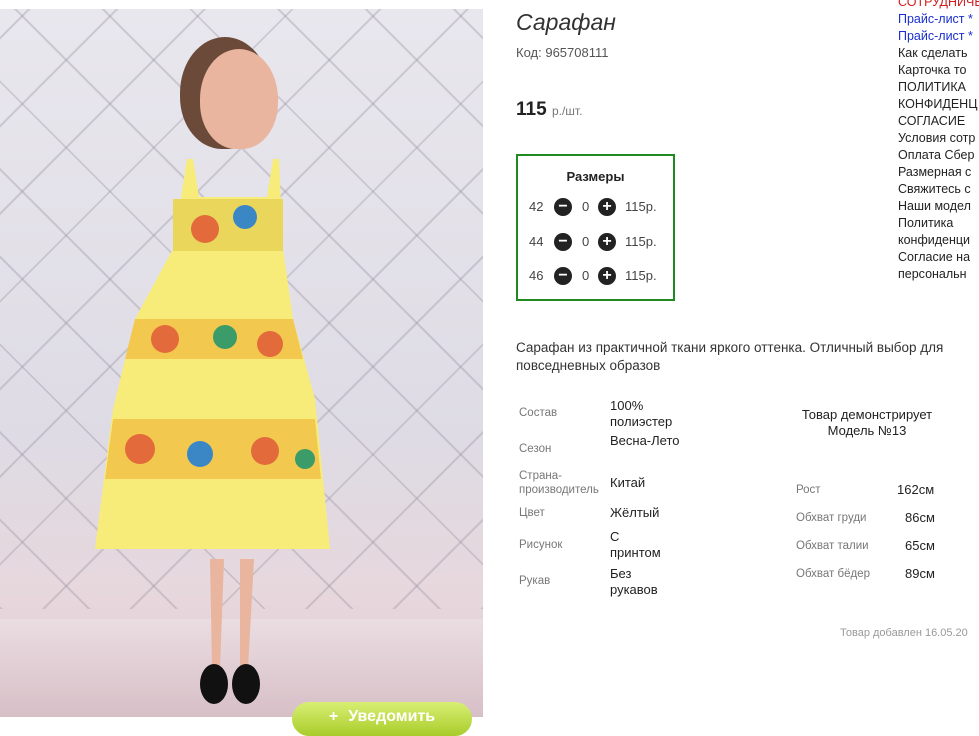 The height and width of the screenshot is (736, 979). Describe the element at coordinates (212, 354) in the screenshot. I see `photo-dress` at that location.